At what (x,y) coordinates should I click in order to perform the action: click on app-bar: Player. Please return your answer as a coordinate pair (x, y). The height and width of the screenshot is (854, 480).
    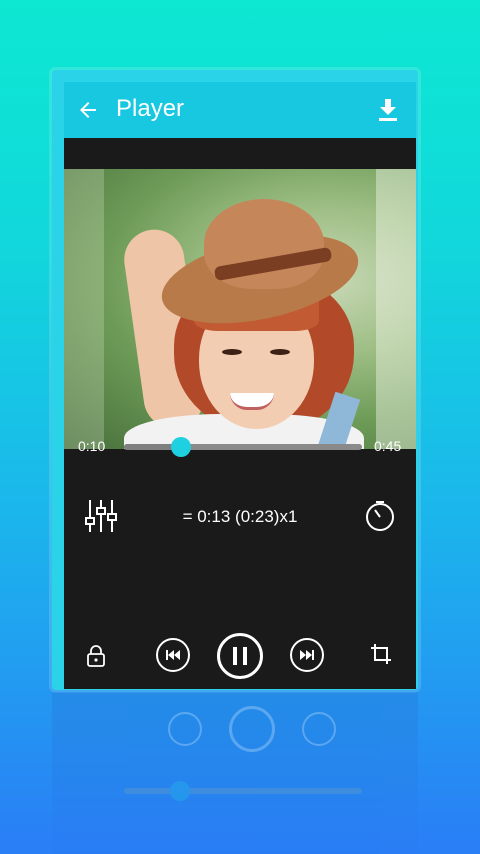
    Looking at the image, I should click on (240, 110).